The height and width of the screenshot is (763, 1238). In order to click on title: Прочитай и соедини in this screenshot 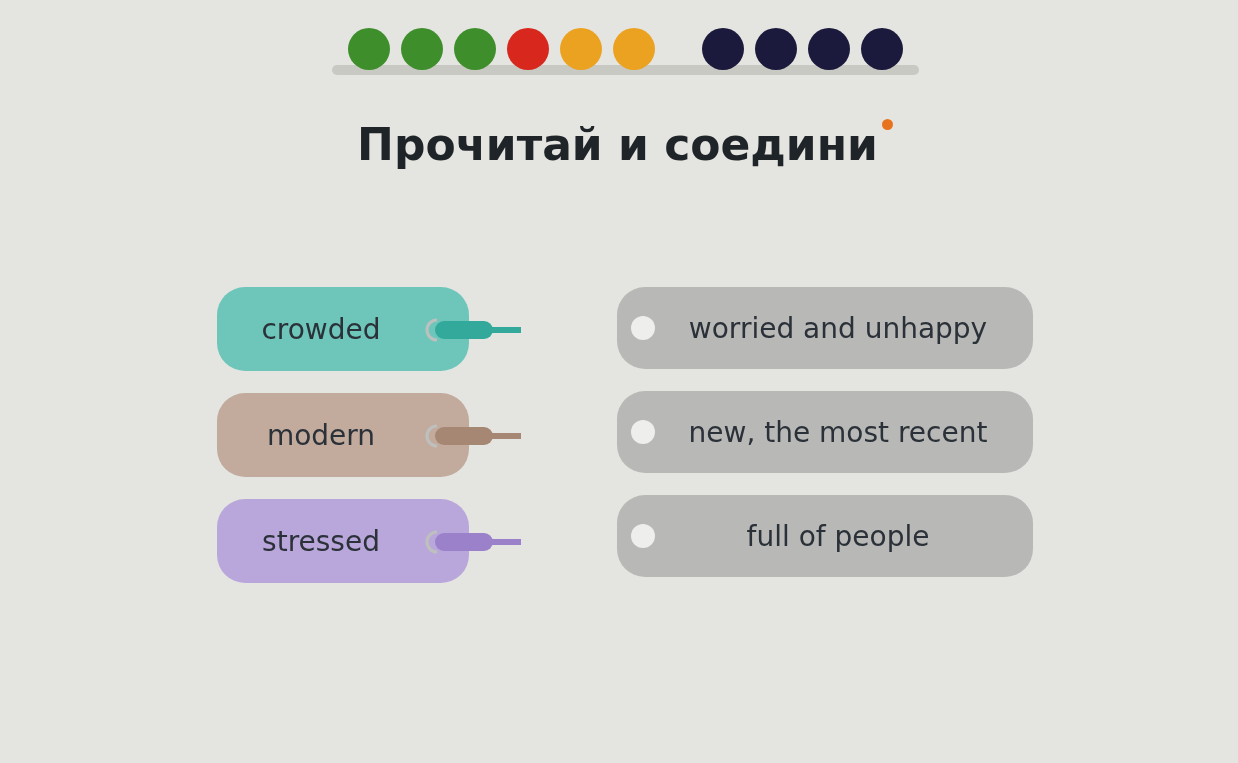, I will do `click(617, 145)`.